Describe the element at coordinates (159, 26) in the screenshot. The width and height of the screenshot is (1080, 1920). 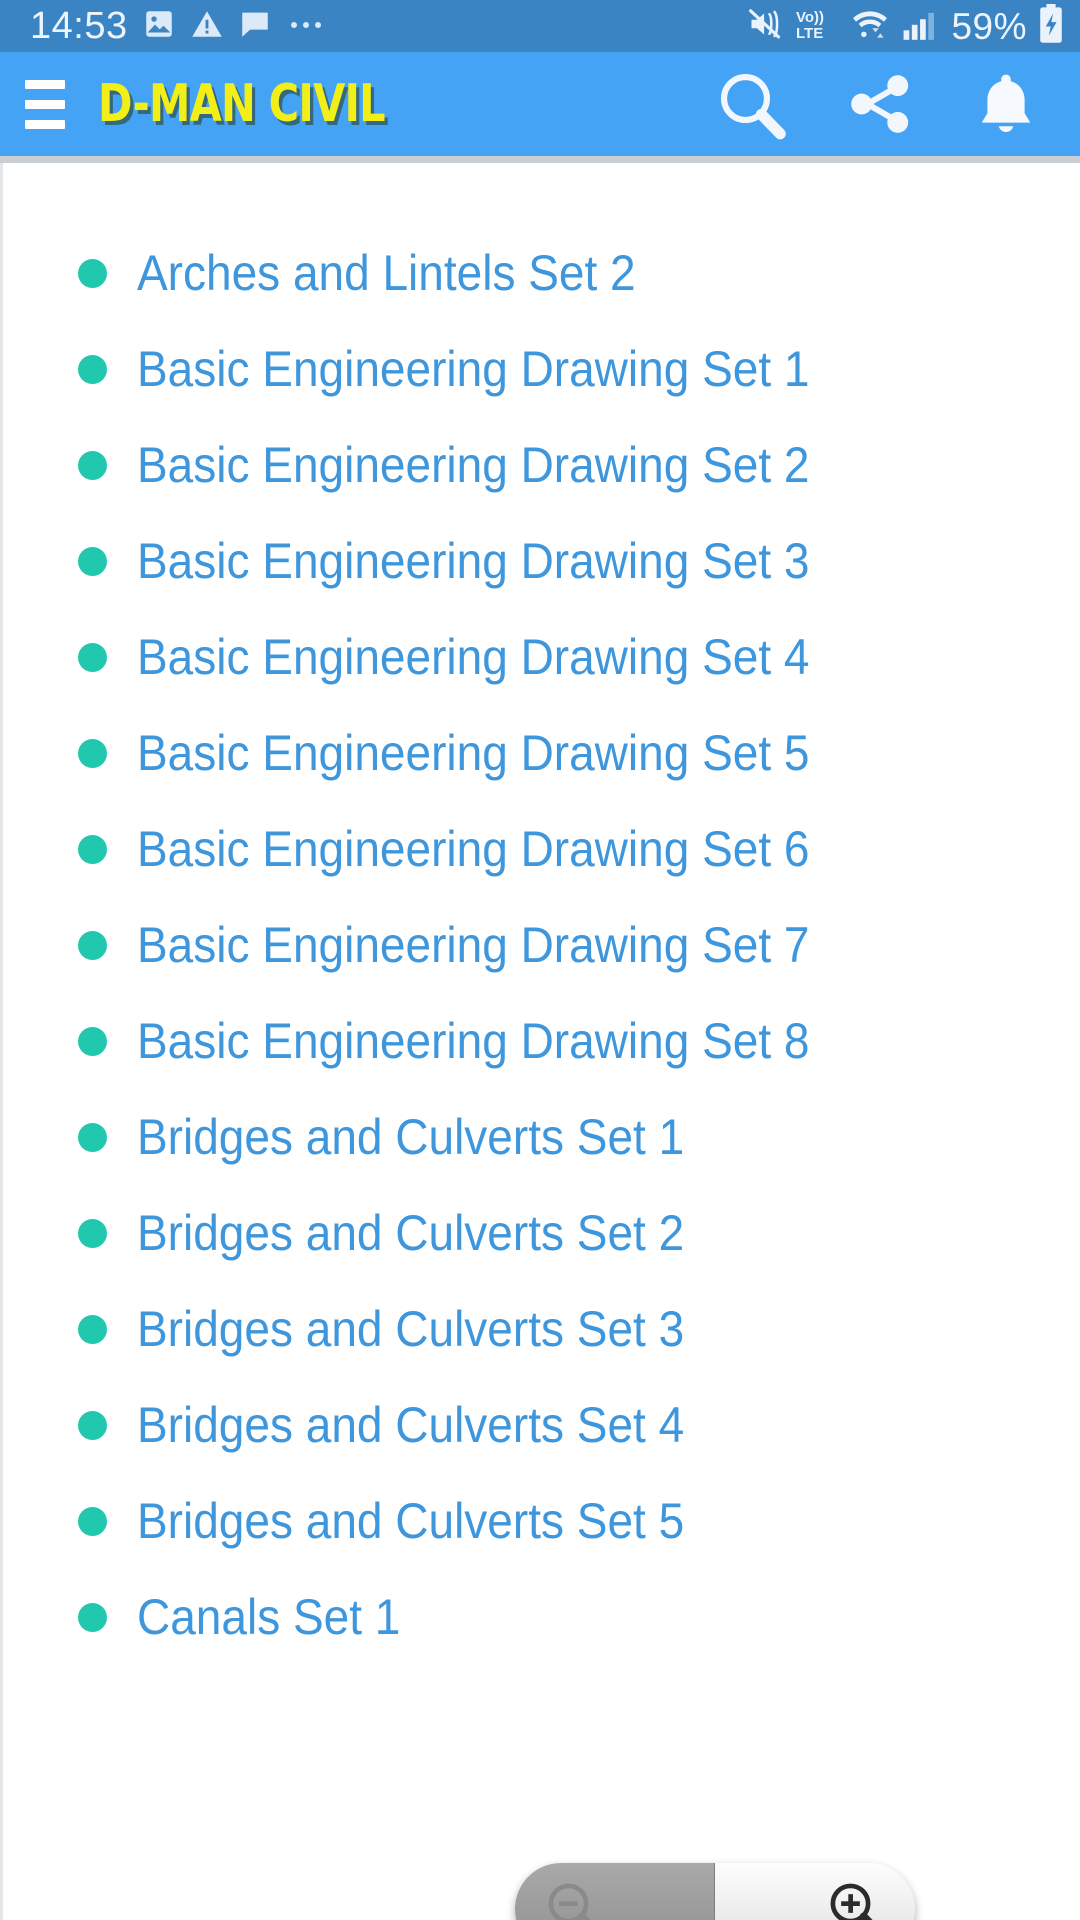
I see `image-icon` at that location.